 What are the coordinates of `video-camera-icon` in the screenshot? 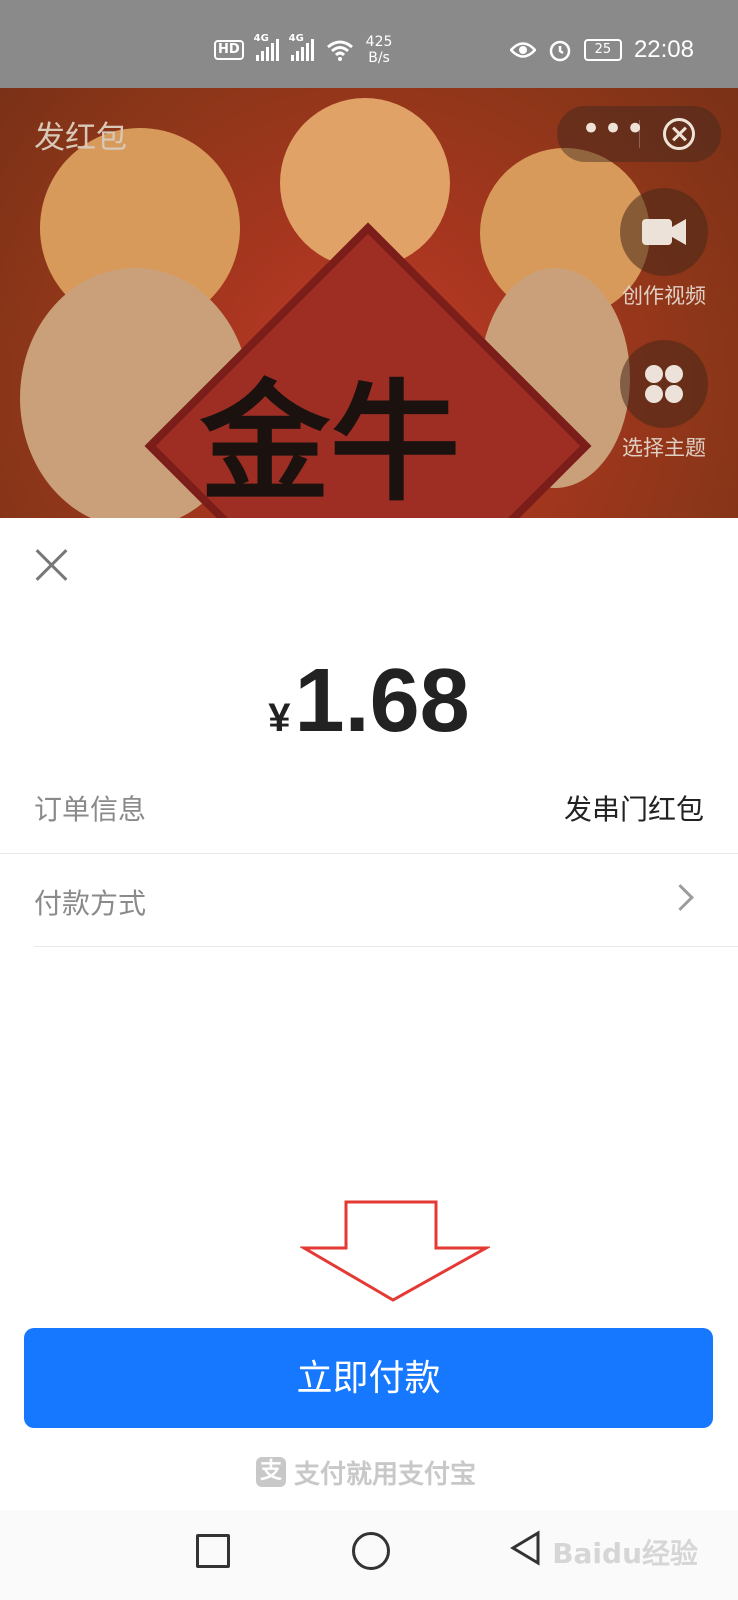 It's located at (664, 232).